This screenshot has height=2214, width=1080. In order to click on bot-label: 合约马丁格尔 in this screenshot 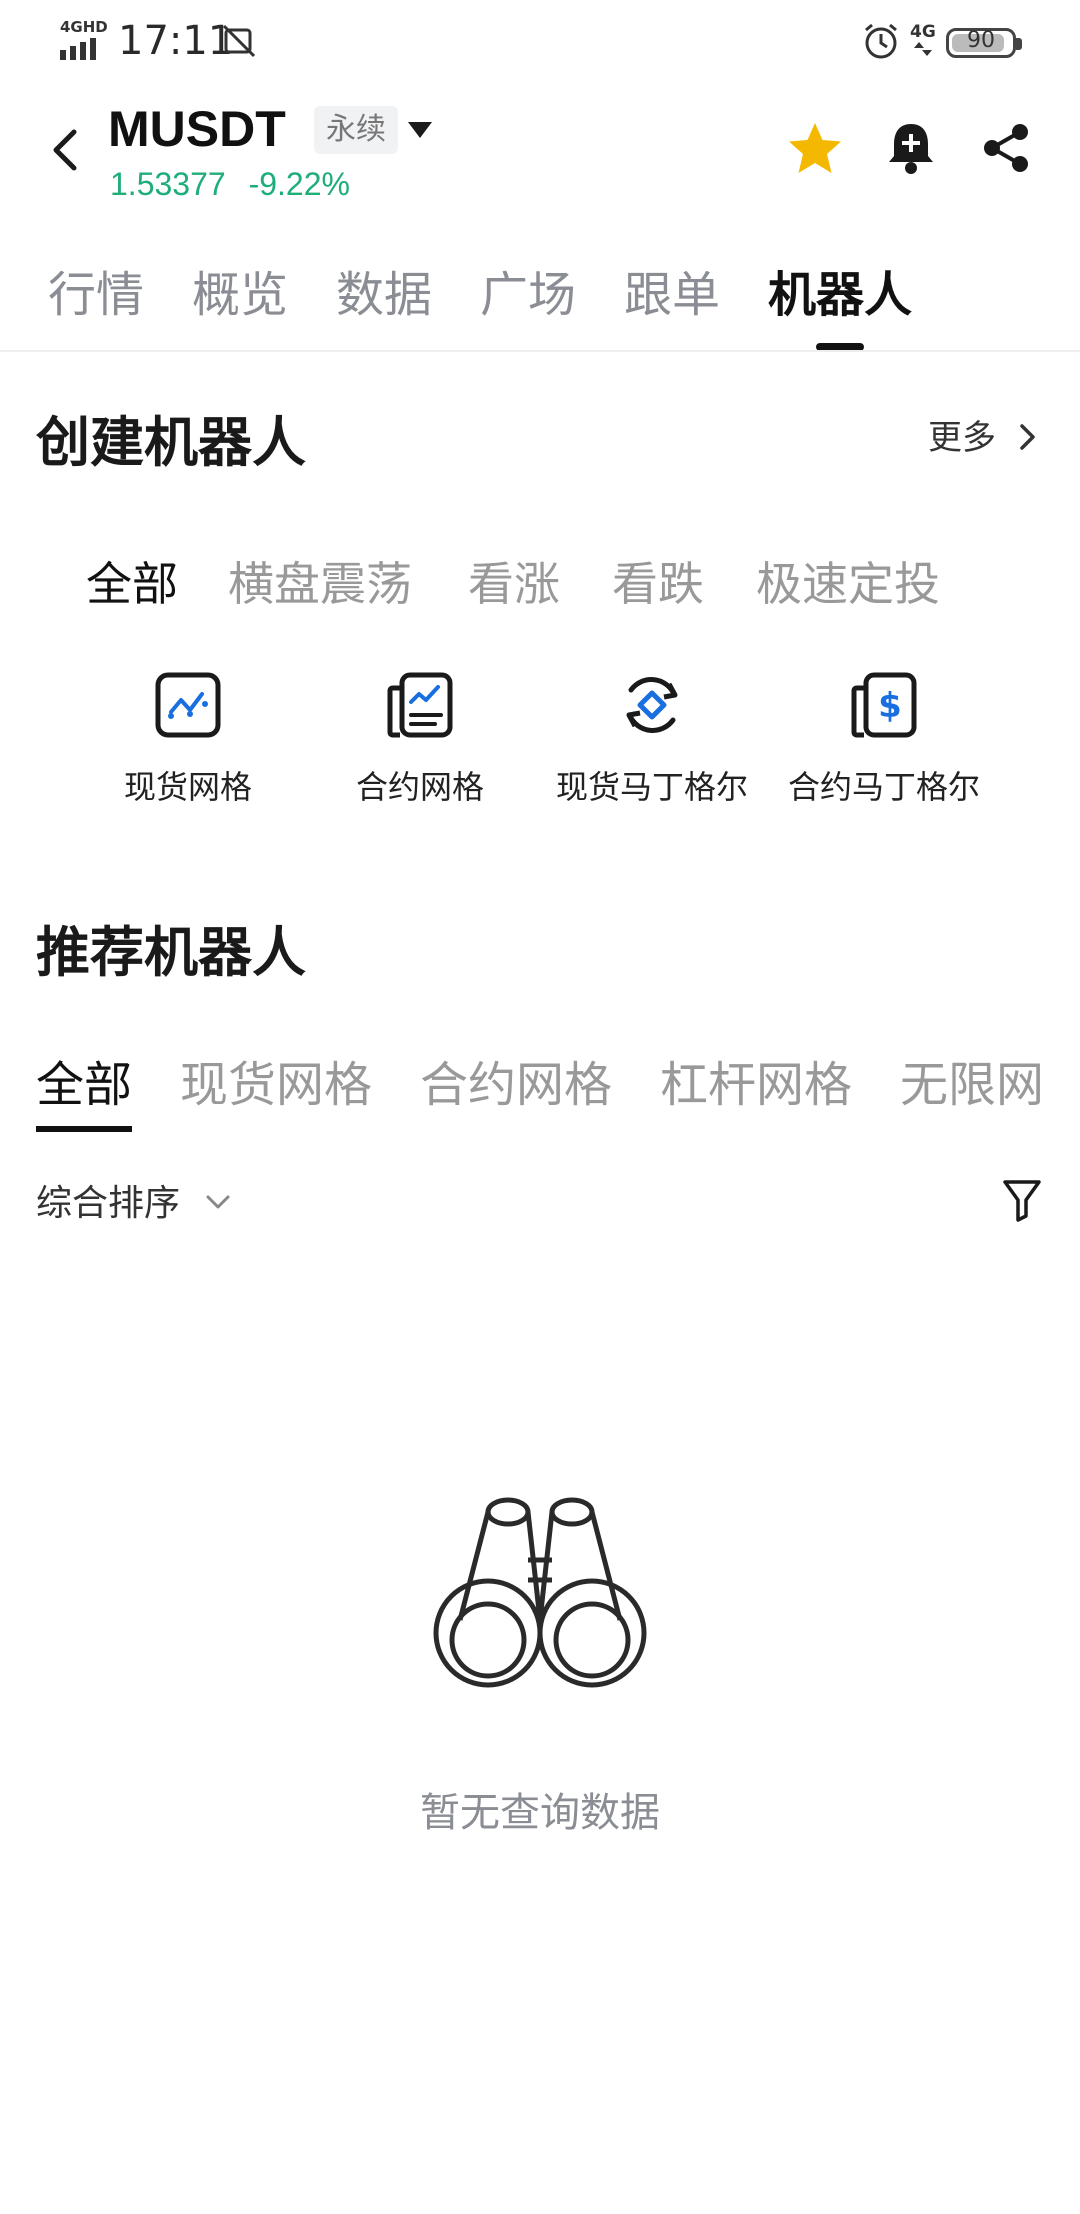, I will do `click(883, 787)`.